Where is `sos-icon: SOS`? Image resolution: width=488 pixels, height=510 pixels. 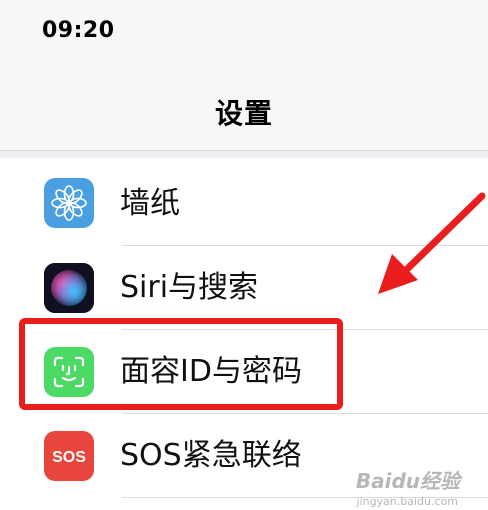
sos-icon: SOS is located at coordinates (69, 456).